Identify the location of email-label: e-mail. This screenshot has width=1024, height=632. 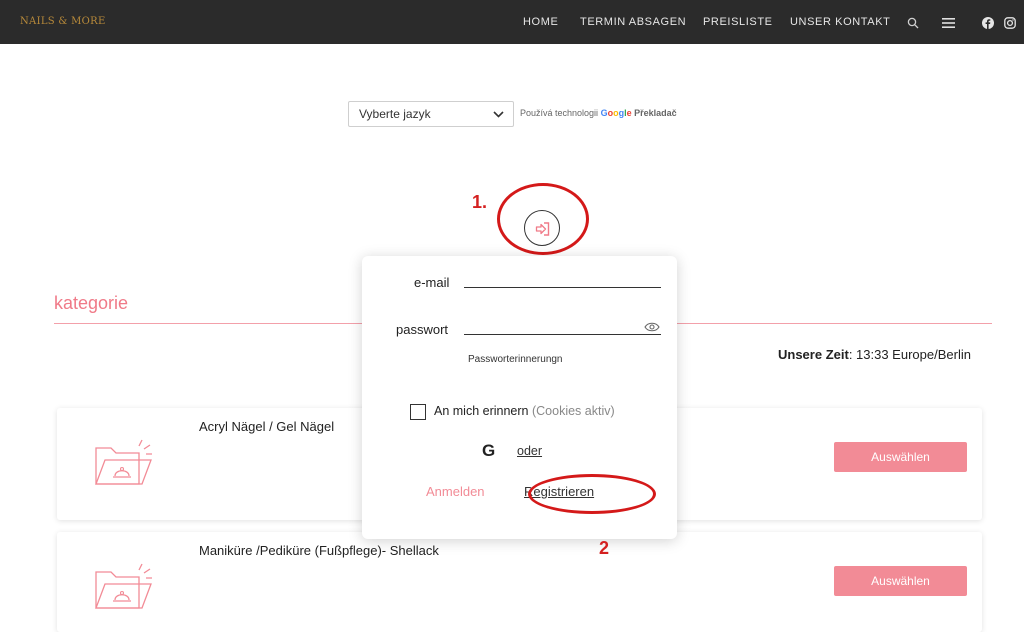
(432, 282).